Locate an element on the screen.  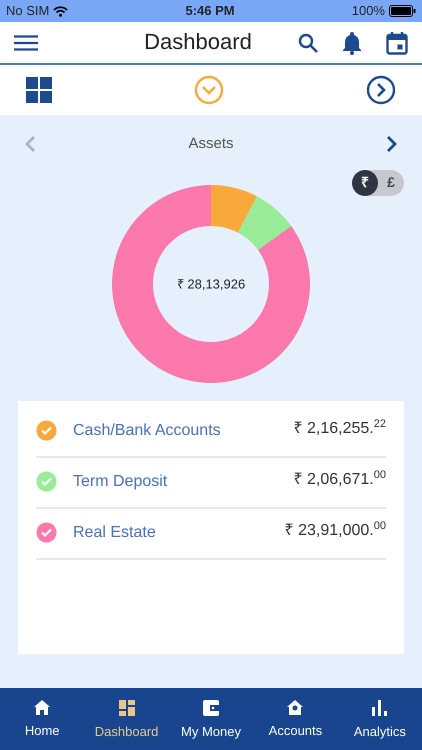
bell-icon is located at coordinates (352, 42).